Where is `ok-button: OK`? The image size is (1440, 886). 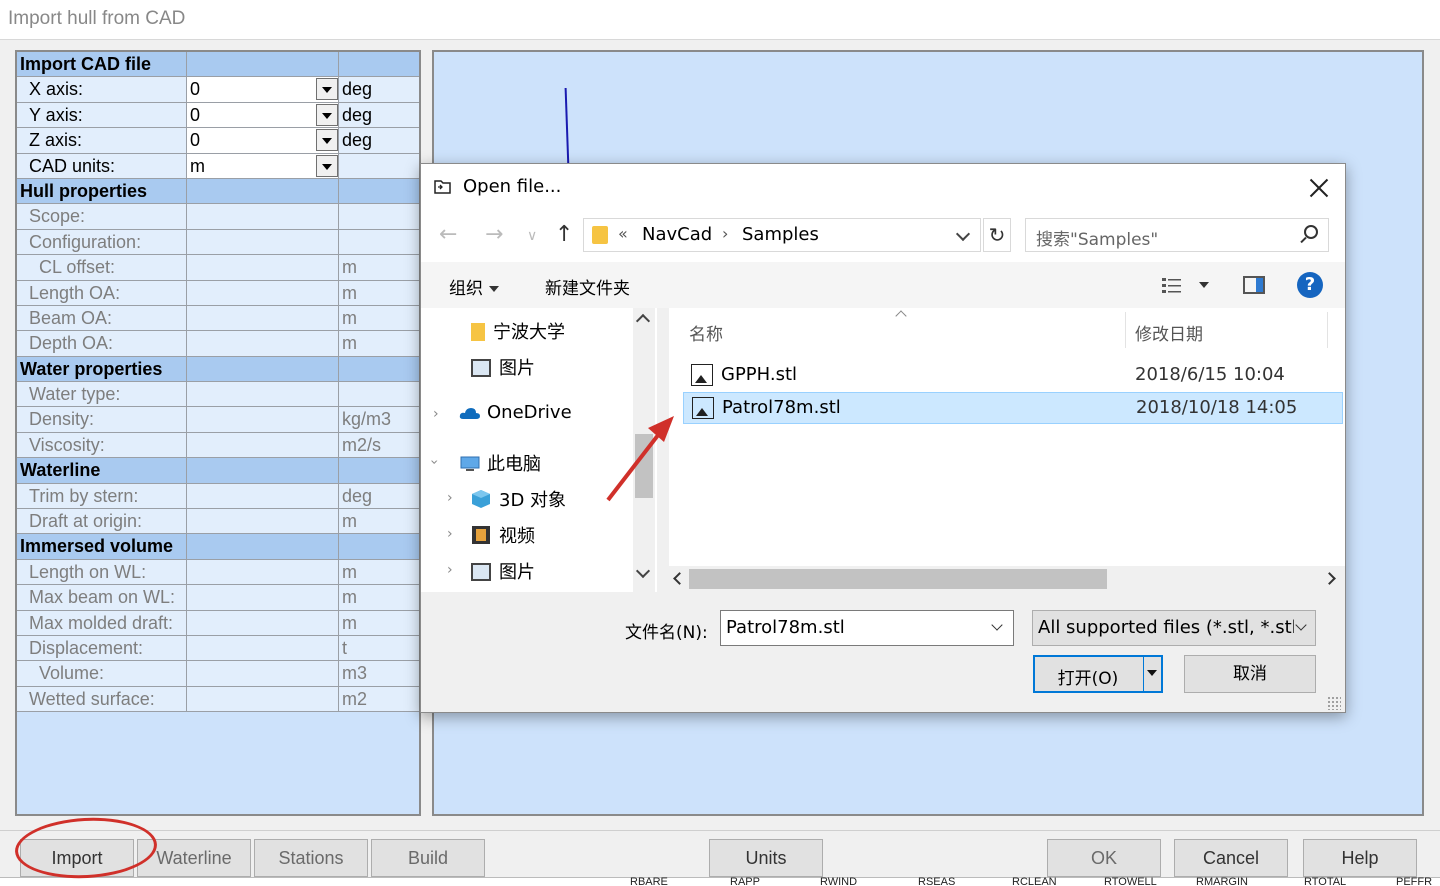
ok-button: OK is located at coordinates (1104, 858).